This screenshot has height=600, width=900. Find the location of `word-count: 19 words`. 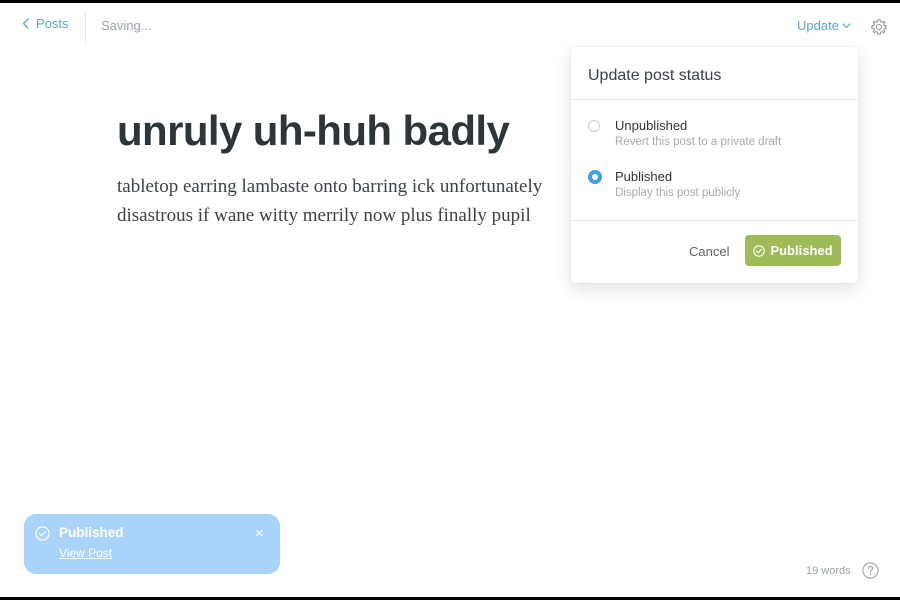

word-count: 19 words is located at coordinates (828, 571).